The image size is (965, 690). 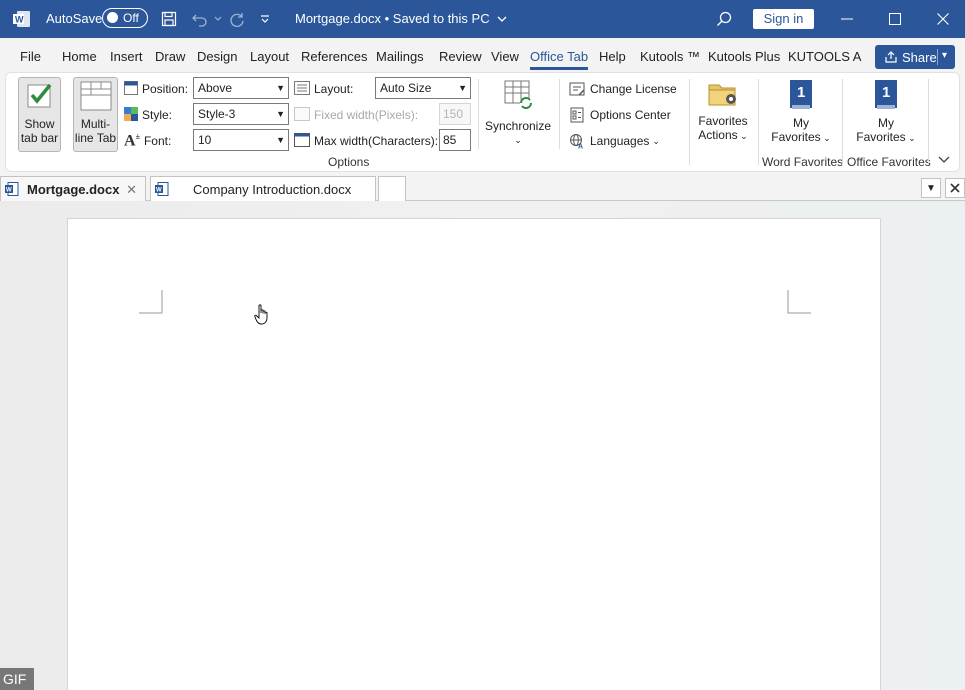 I want to click on save-icon, so click(x=169, y=19).